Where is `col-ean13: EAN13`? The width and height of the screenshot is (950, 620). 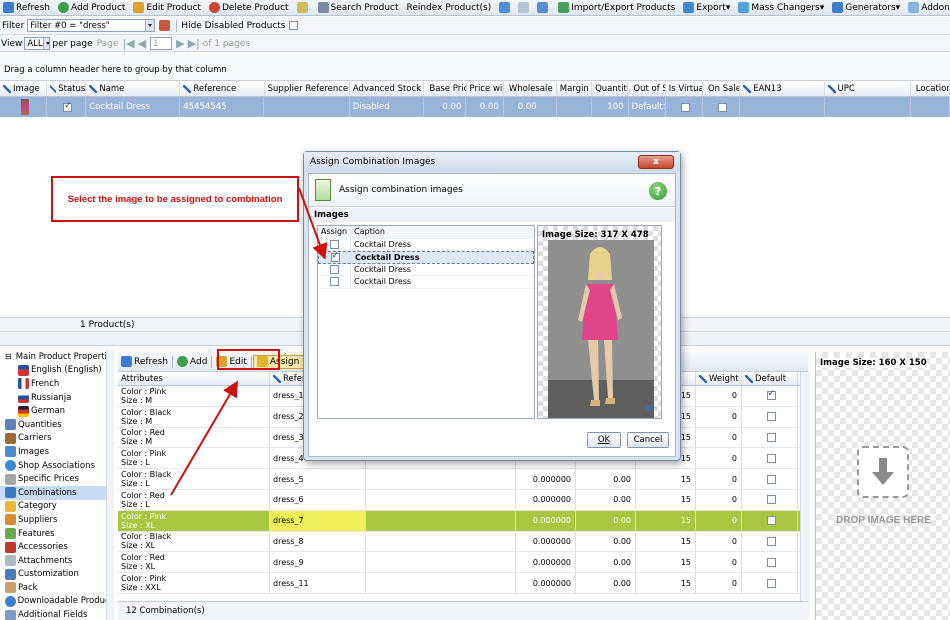 col-ean13: EAN13 is located at coordinates (782, 89).